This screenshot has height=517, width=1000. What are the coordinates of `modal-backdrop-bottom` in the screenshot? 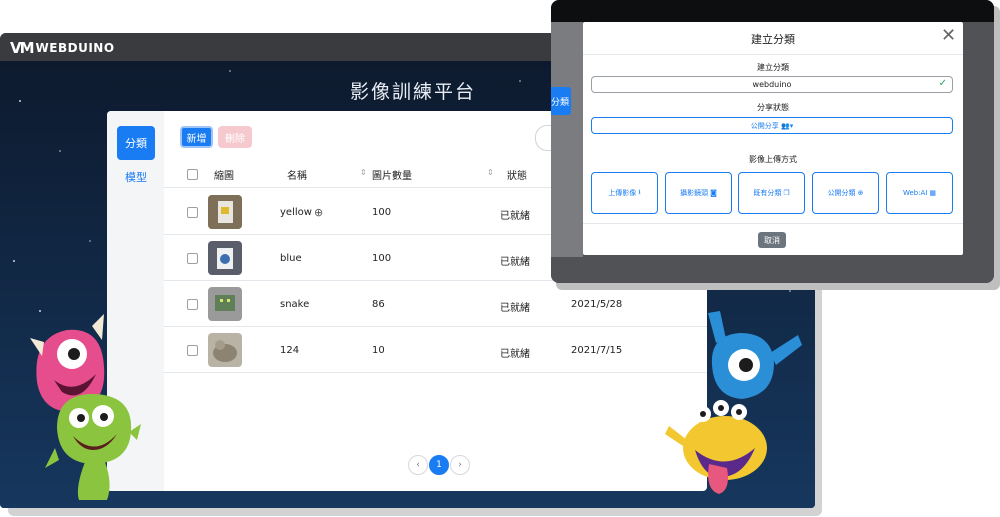 It's located at (772, 270).